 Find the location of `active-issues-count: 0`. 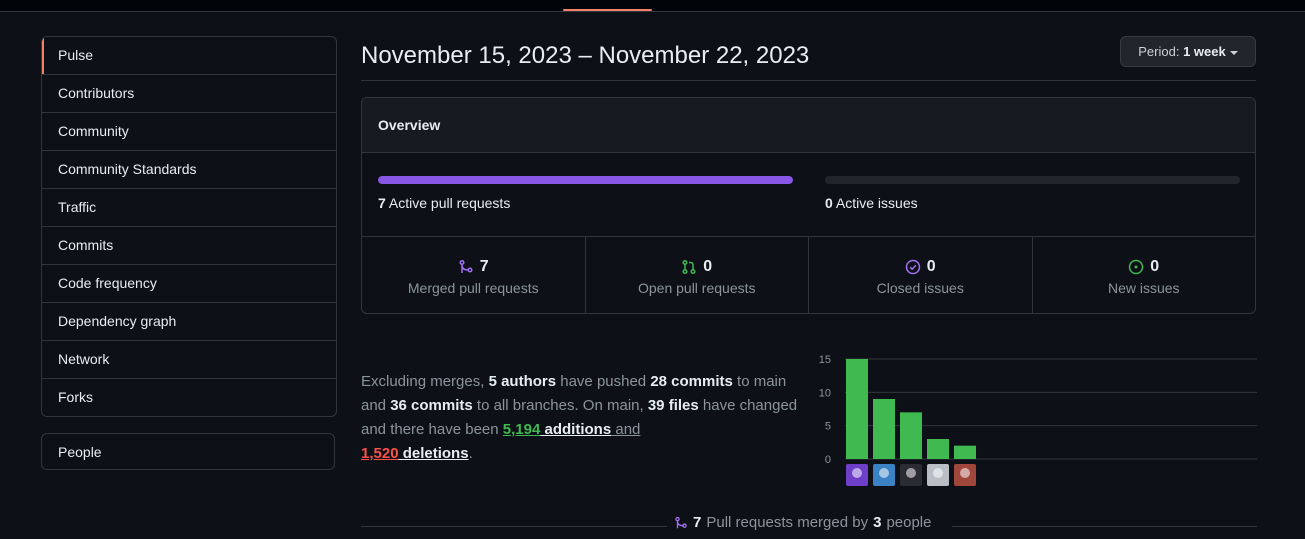

active-issues-count: 0 is located at coordinates (829, 203).